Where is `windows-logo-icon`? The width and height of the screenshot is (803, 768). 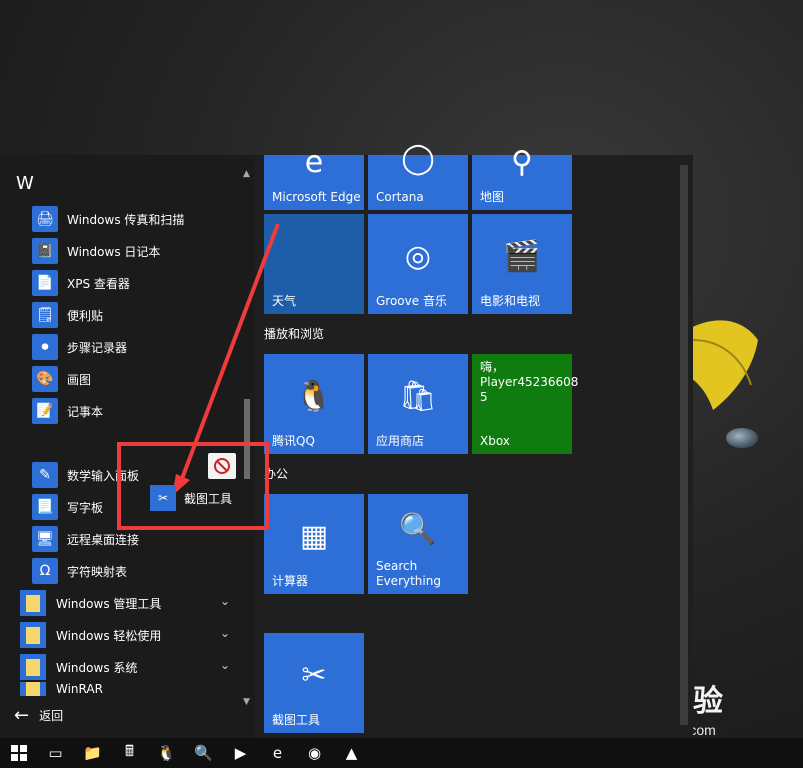 windows-logo-icon is located at coordinates (18, 753).